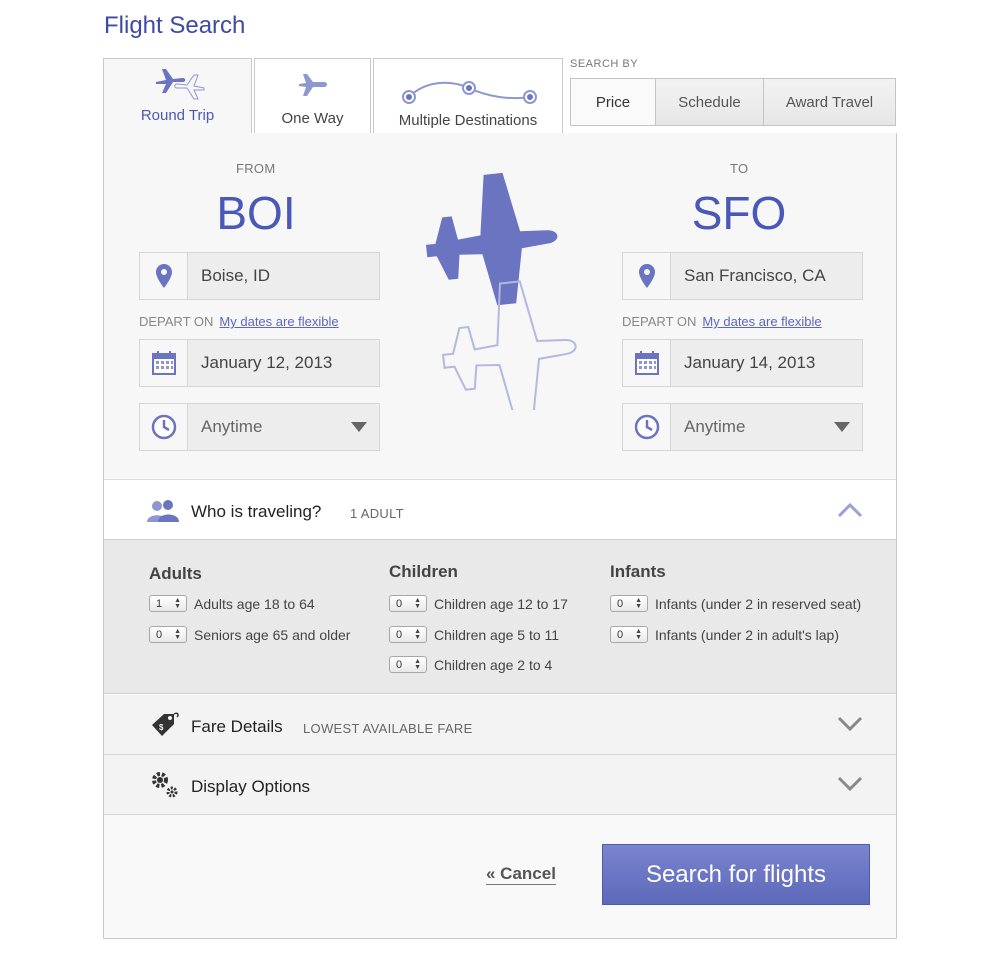 The width and height of the screenshot is (1000, 958). Describe the element at coordinates (408, 634) in the screenshot. I see `children-5-11-count-stepper: 0 ▲ ▼` at that location.